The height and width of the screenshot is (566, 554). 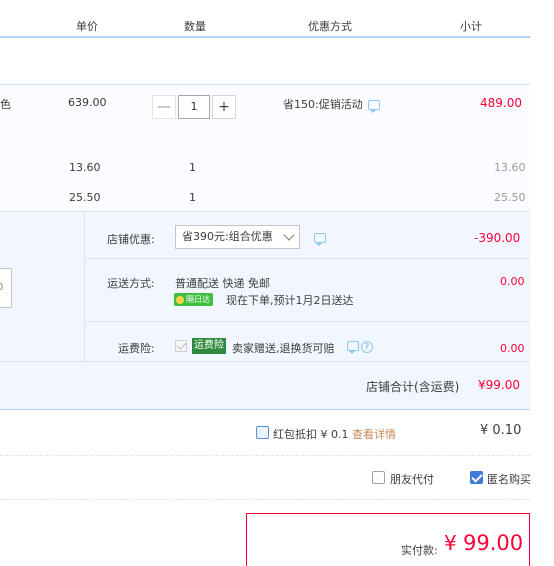 I want to click on shop-discount-select-value: 省390元:组合优惠, so click(x=227, y=236).